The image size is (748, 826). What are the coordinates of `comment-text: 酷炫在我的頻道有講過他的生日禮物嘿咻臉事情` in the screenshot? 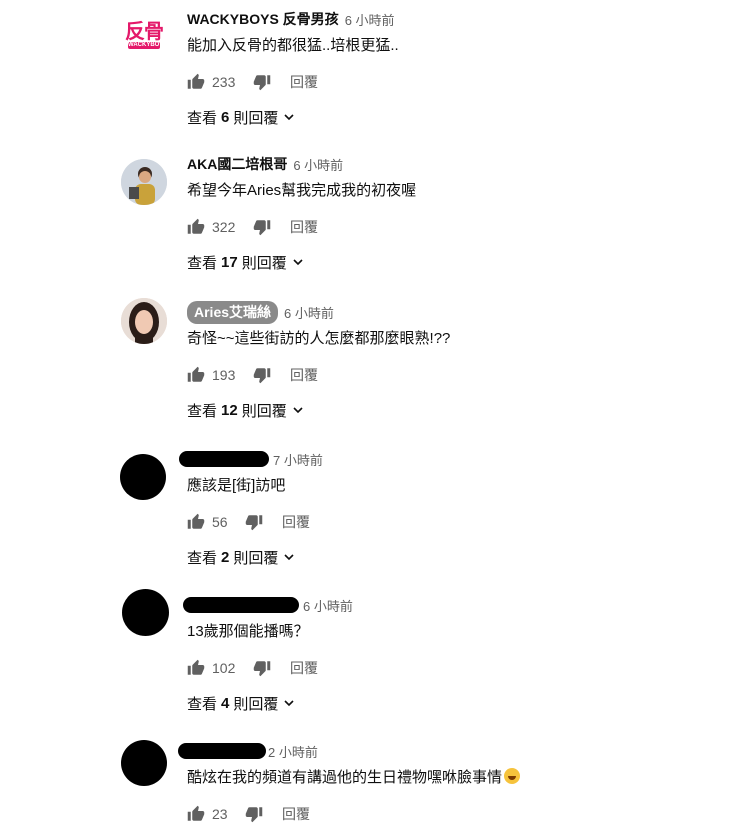 It's located at (354, 776).